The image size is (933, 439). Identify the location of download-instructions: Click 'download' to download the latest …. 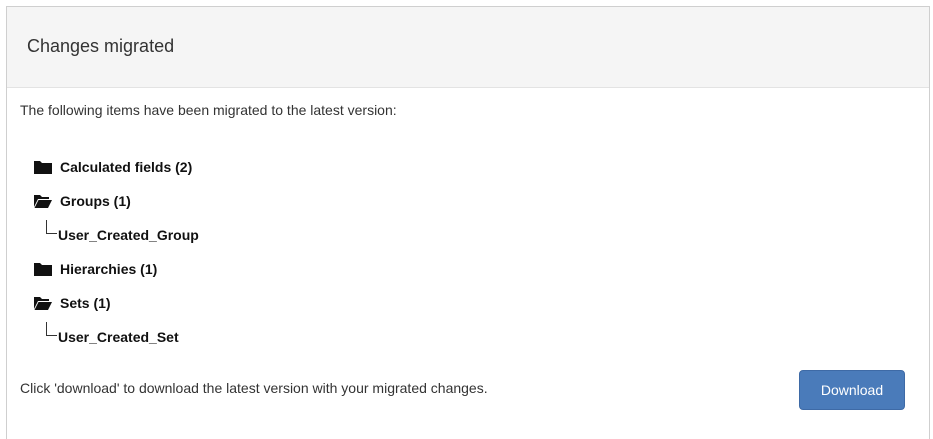
(254, 388).